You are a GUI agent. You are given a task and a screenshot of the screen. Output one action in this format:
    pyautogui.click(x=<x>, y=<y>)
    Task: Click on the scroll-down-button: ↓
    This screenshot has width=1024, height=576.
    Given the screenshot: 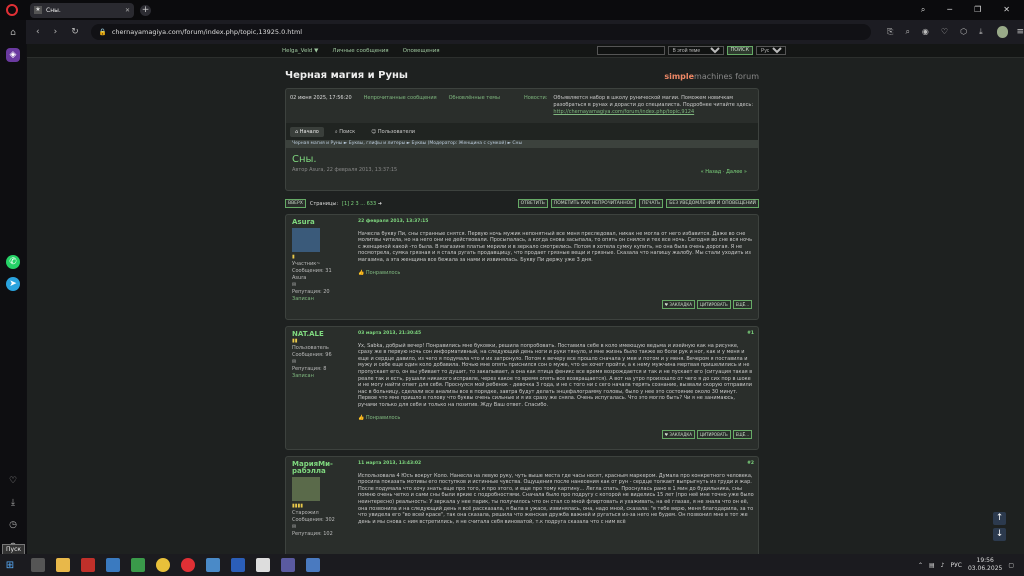 What is the action you would take?
    pyautogui.click(x=999, y=534)
    